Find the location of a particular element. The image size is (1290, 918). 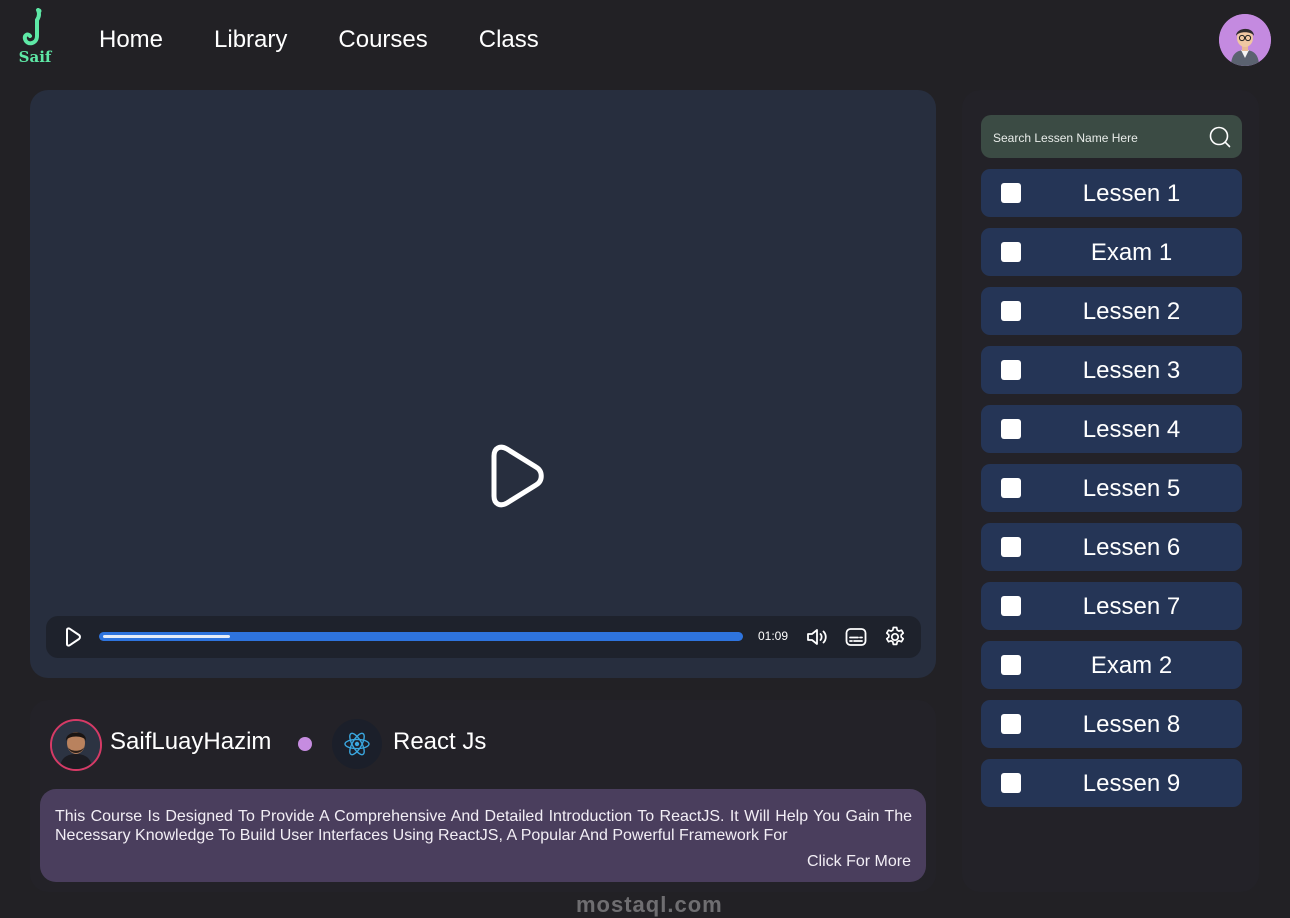

play-icon-large is located at coordinates (512, 476).